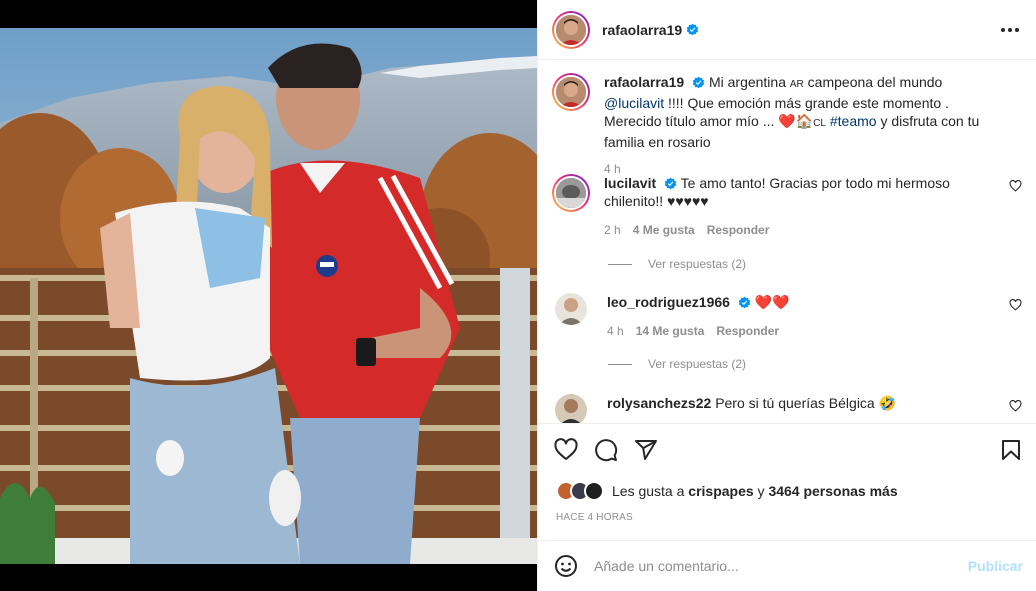 This screenshot has width=1036, height=591. What do you see at coordinates (644, 82) in the screenshot?
I see `caption-username: rafaolarra19` at bounding box center [644, 82].